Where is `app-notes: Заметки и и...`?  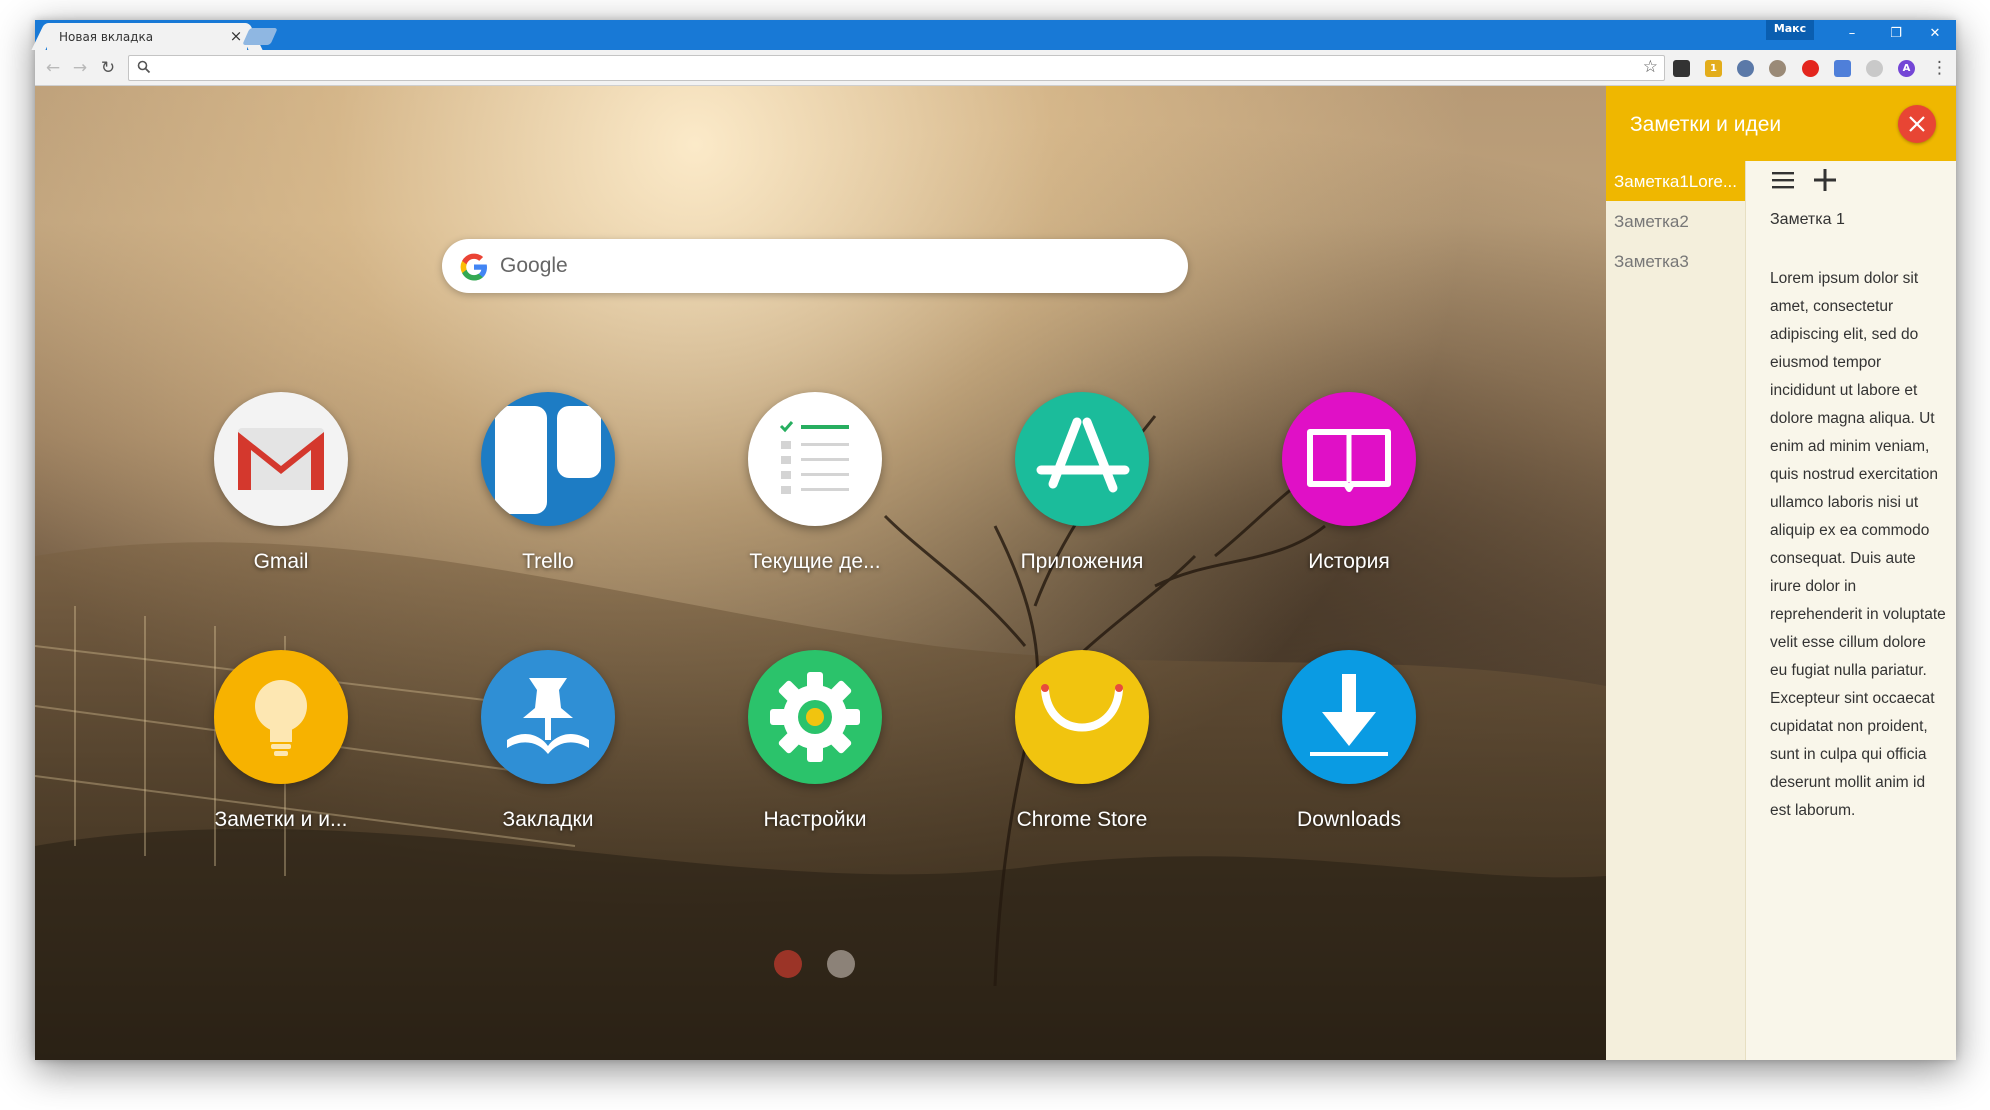
app-notes: Заметки и и... is located at coordinates (281, 741).